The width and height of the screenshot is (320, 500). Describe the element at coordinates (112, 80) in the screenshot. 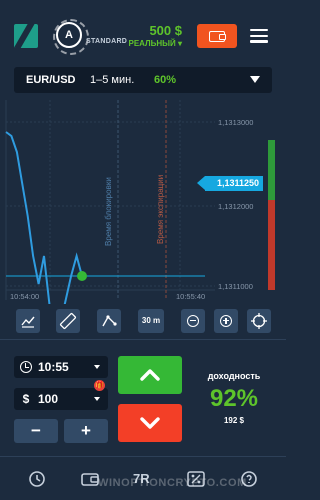

I see `asset-expiry-range: 1–5 мин.` at that location.